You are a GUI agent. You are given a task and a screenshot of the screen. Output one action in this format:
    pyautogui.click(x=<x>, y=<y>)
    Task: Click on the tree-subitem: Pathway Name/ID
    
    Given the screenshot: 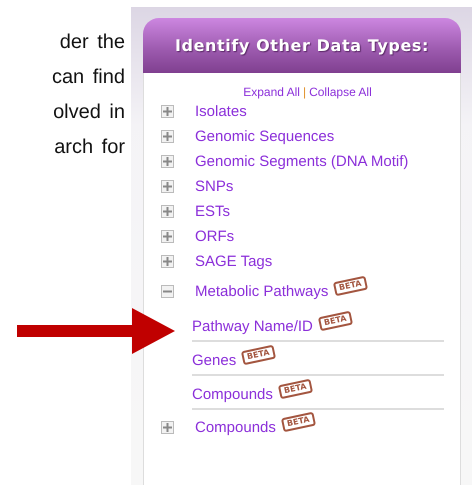 What is the action you would take?
    pyautogui.click(x=252, y=326)
    